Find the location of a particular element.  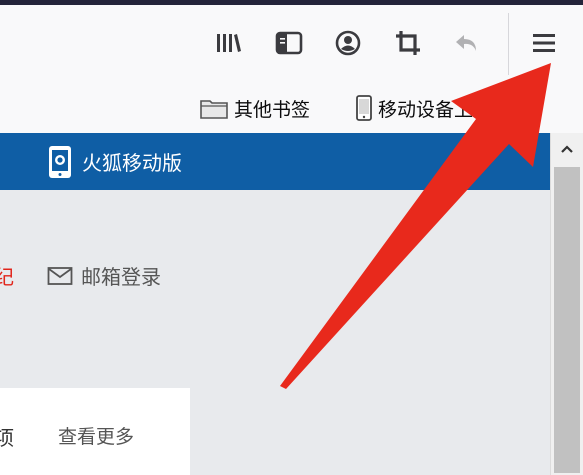

screenshot-crop-icon is located at coordinates (408, 43).